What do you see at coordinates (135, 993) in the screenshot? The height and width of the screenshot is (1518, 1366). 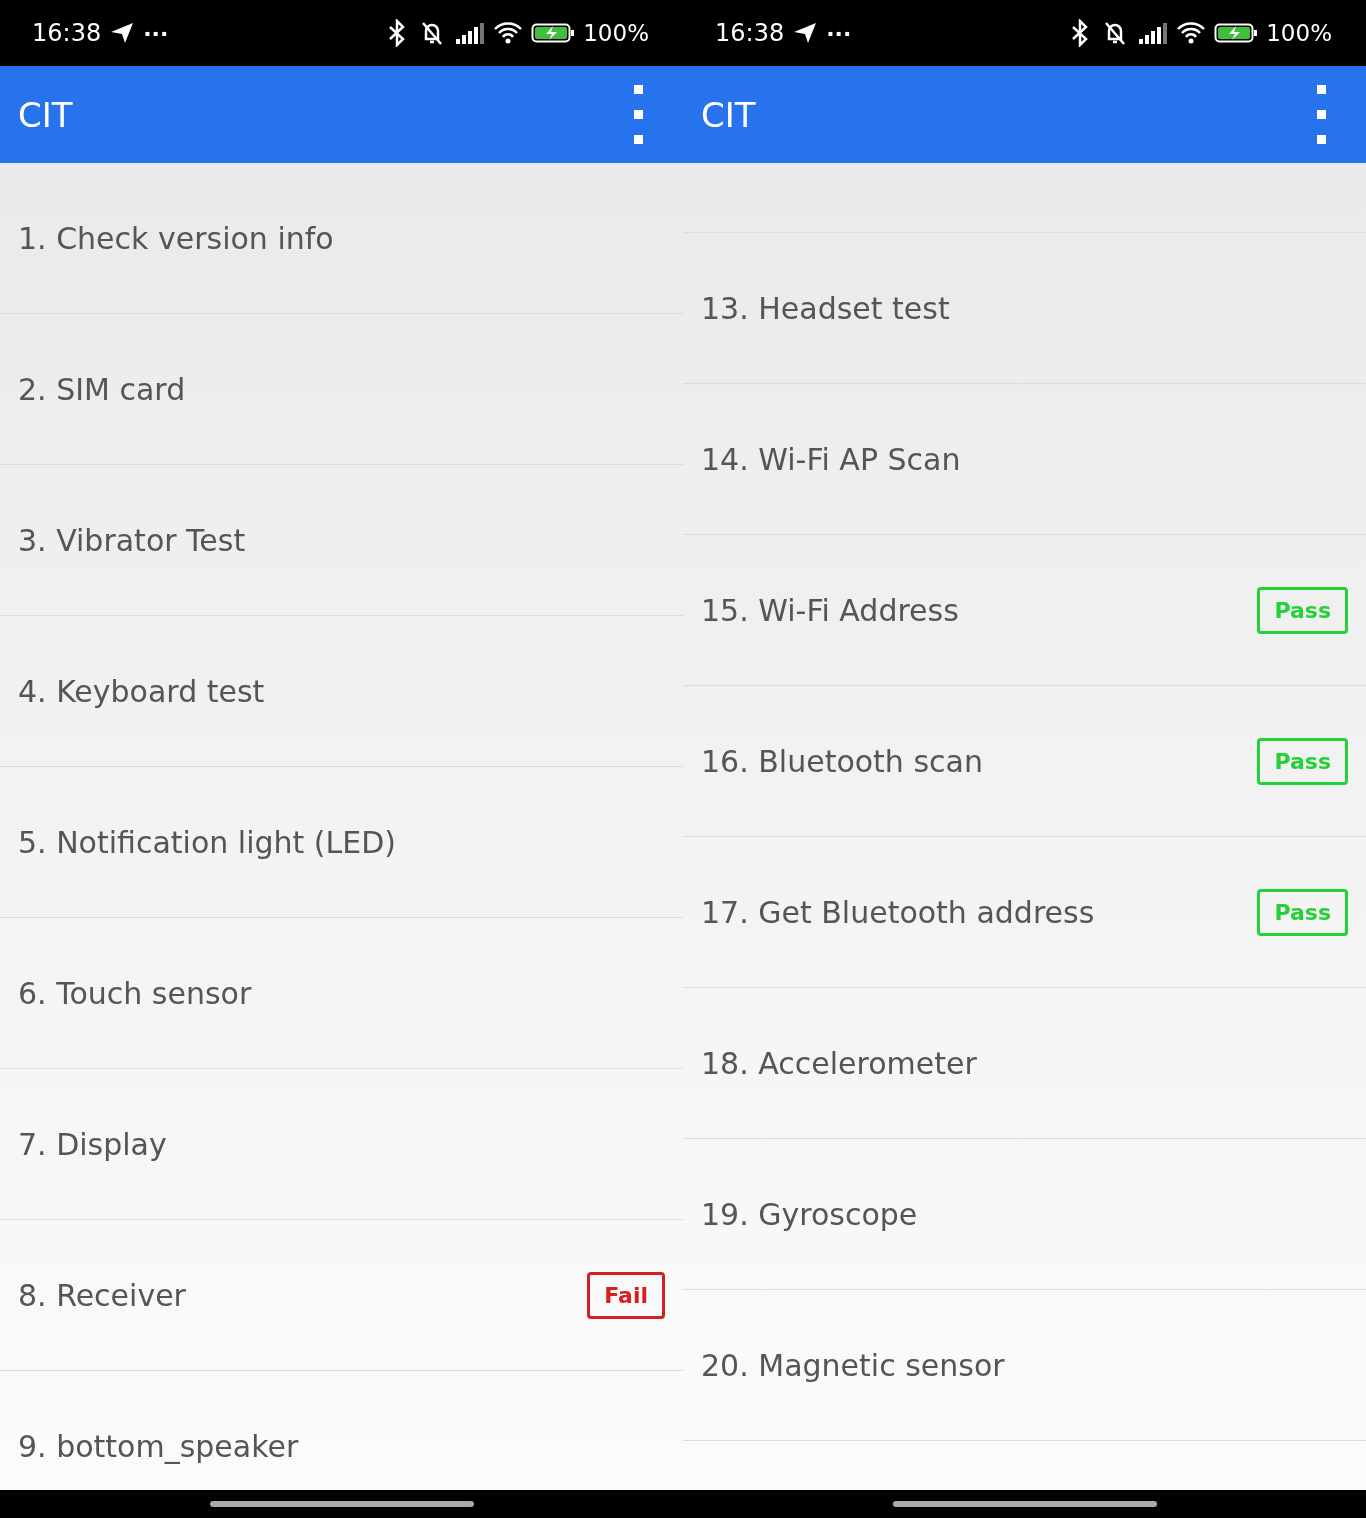 I see `test-name: 6. Touch sensor` at bounding box center [135, 993].